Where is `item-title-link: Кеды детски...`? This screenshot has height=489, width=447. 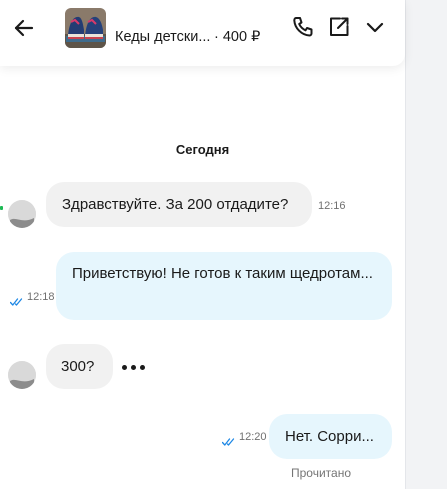
item-title-link: Кеды детски... is located at coordinates (162, 37).